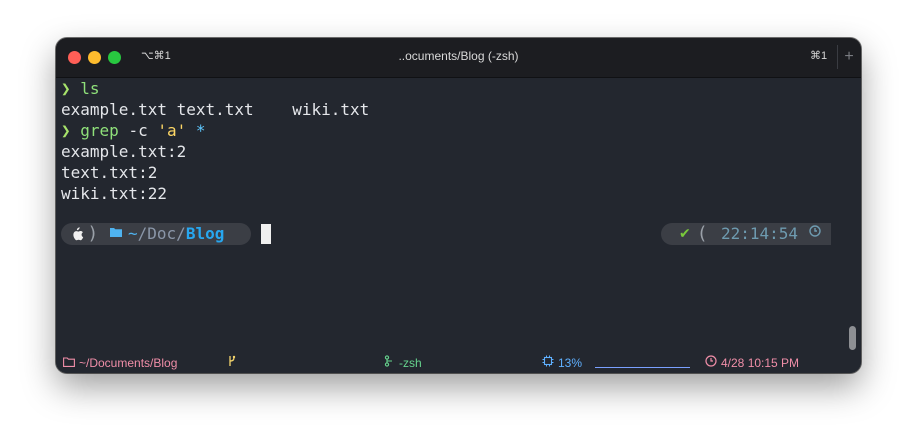 The image size is (917, 448). Describe the element at coordinates (760, 233) in the screenshot. I see `prompt-time: 22:14:54` at that location.